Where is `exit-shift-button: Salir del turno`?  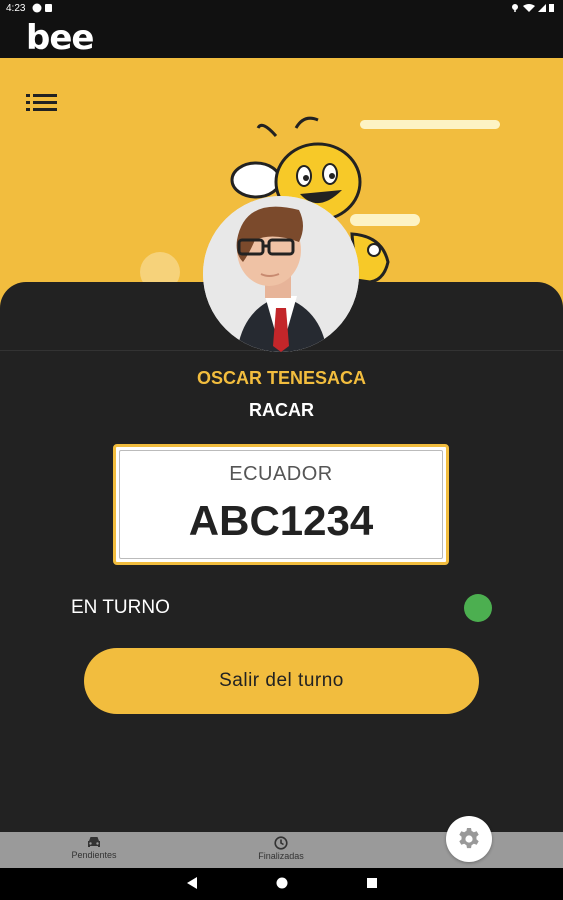 exit-shift-button: Salir del turno is located at coordinates (281, 681).